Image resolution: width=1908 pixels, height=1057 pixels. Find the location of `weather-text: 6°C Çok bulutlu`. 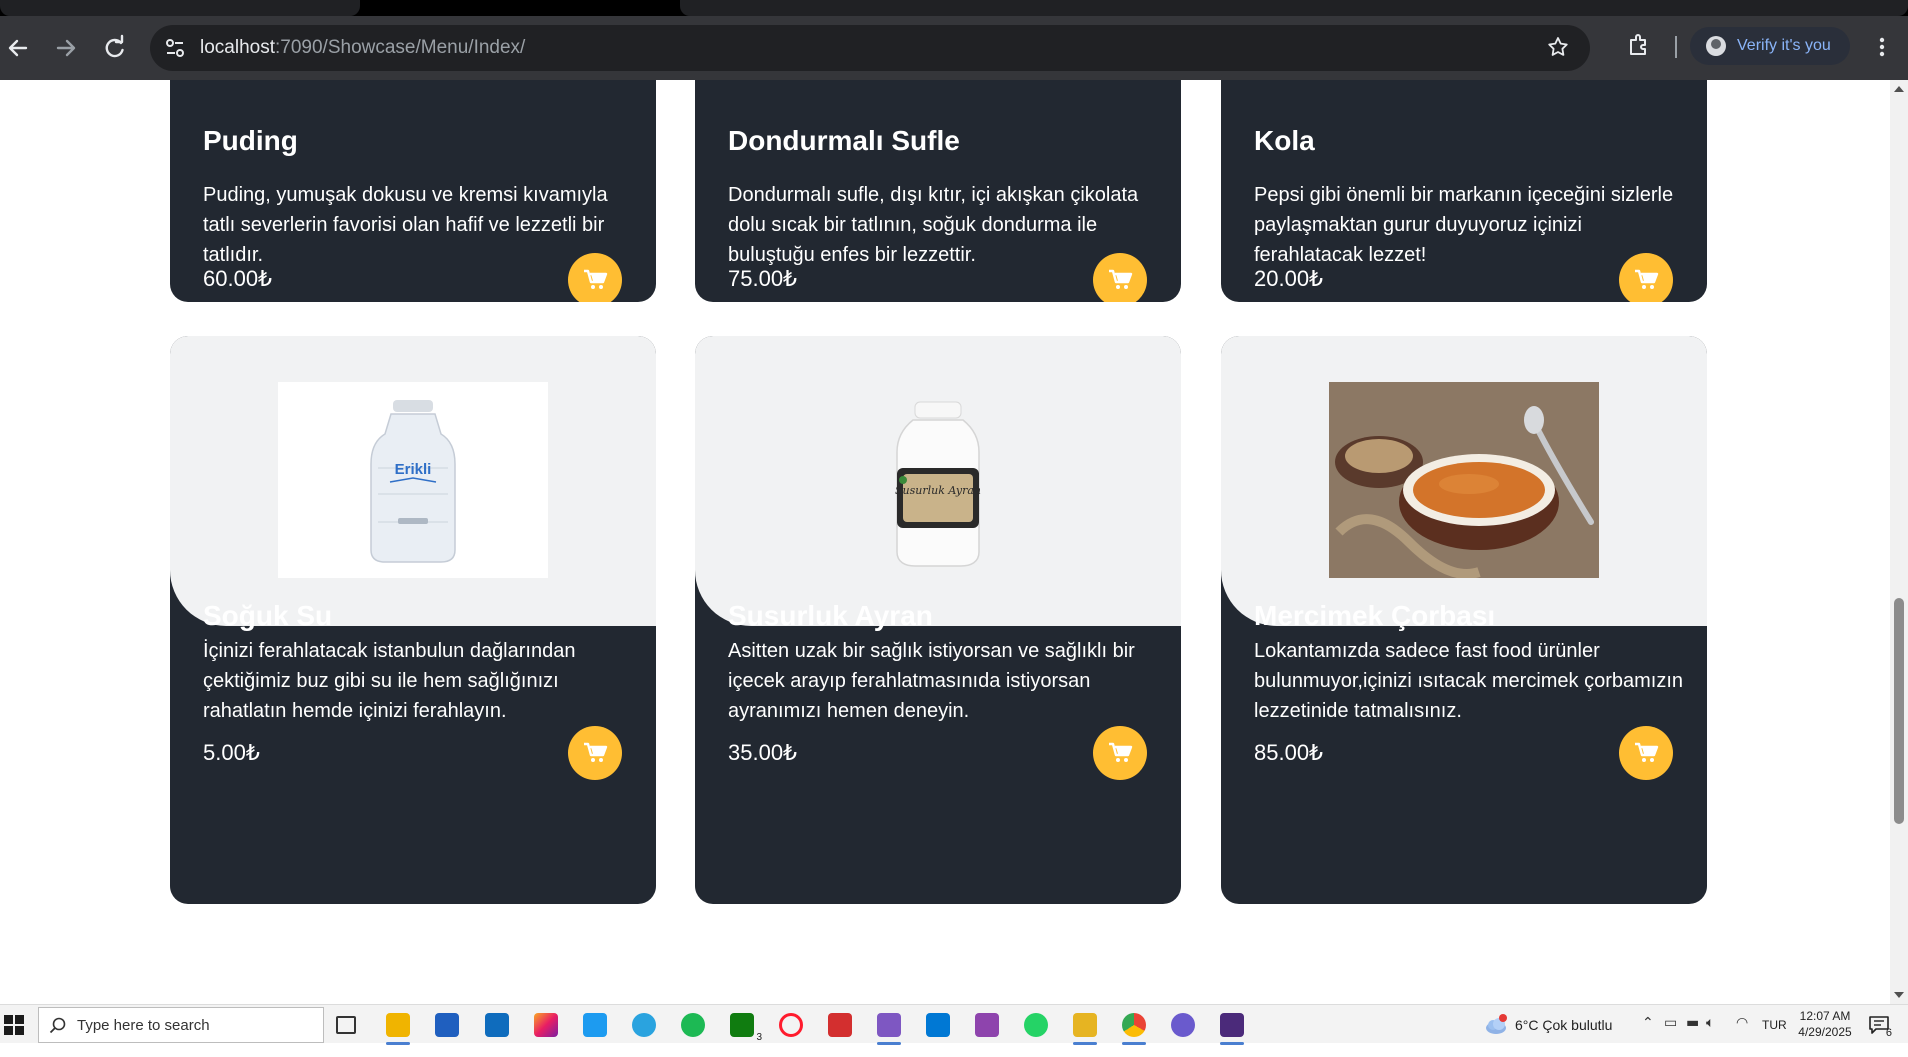

weather-text: 6°C Çok bulutlu is located at coordinates (1563, 1036).